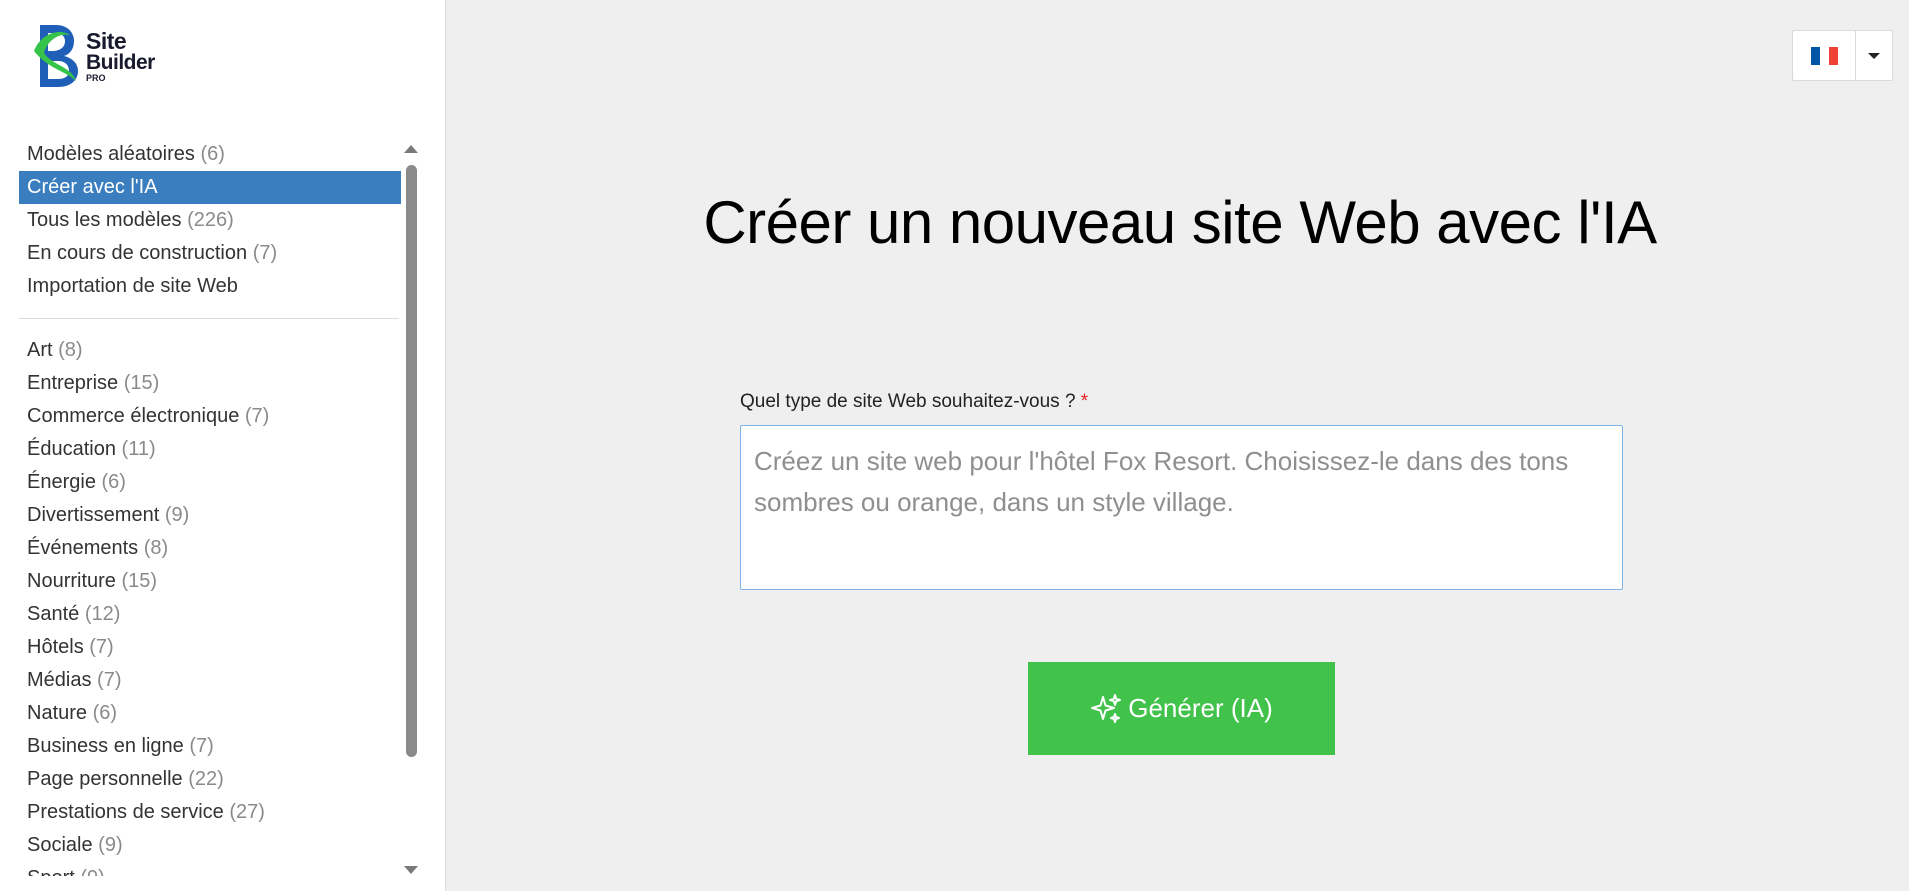 Image resolution: width=1909 pixels, height=891 pixels. What do you see at coordinates (411, 149) in the screenshot?
I see `scroll-up-arrow-icon` at bounding box center [411, 149].